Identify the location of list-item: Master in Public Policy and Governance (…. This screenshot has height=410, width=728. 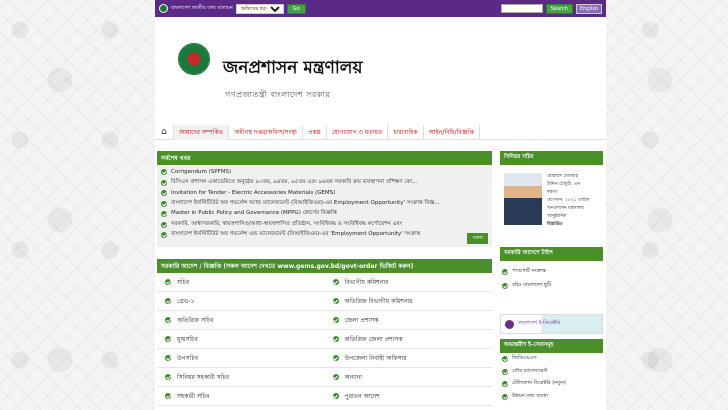
(324, 214).